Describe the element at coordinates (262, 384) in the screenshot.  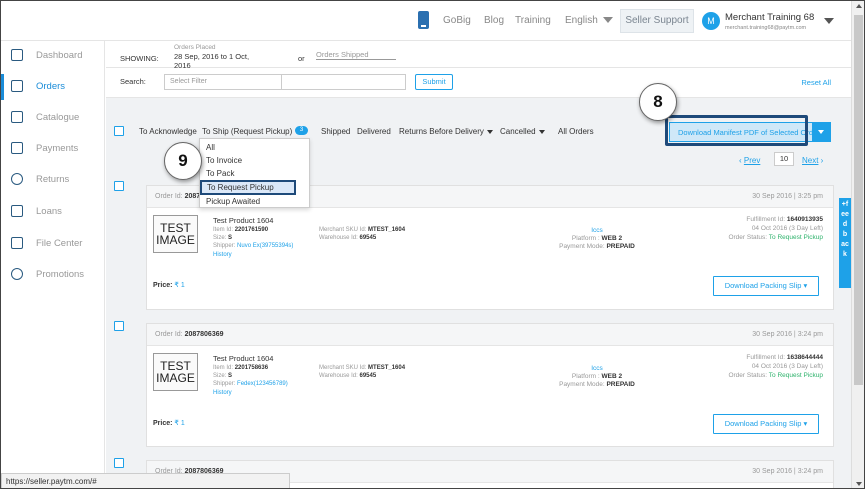
I see `shipper-link: Fedex(123456789)` at that location.